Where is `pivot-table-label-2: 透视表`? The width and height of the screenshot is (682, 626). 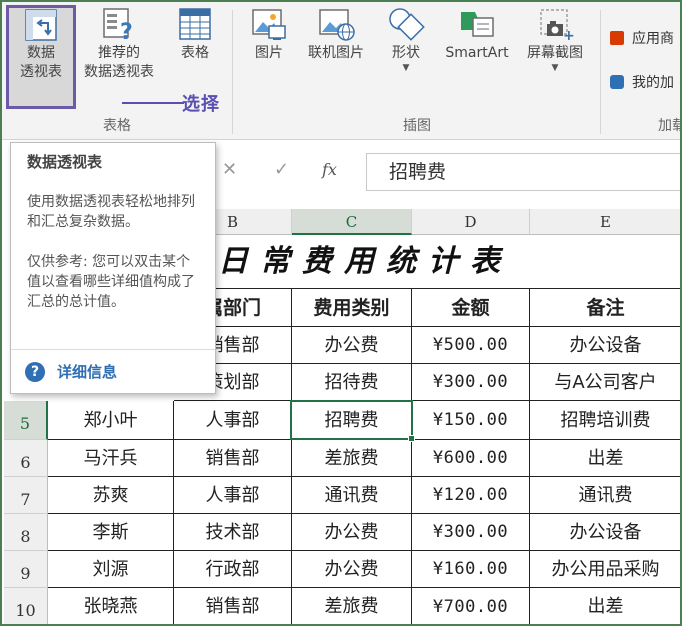
pivot-table-label-2: 透视表 is located at coordinates (41, 72).